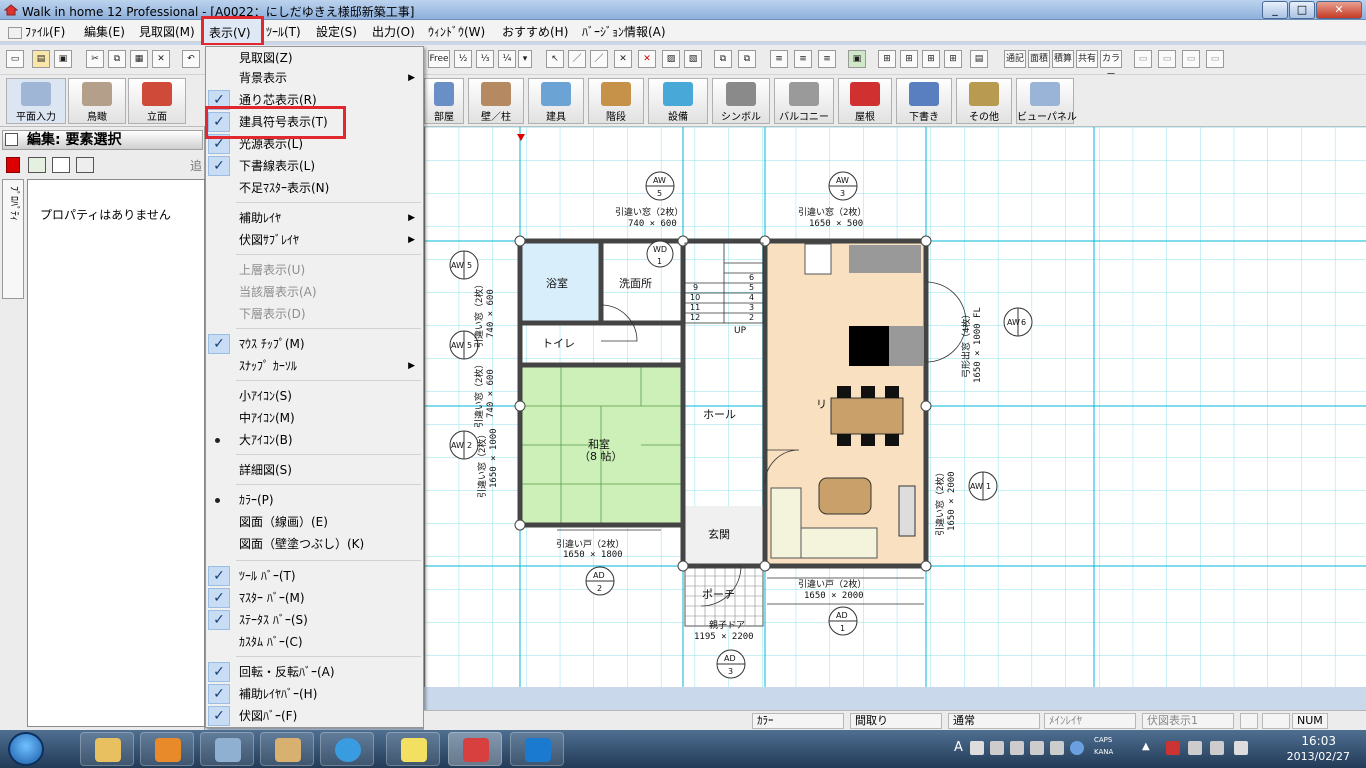 The height and width of the screenshot is (768, 1366). I want to click on house-icon, so click(37, 165).